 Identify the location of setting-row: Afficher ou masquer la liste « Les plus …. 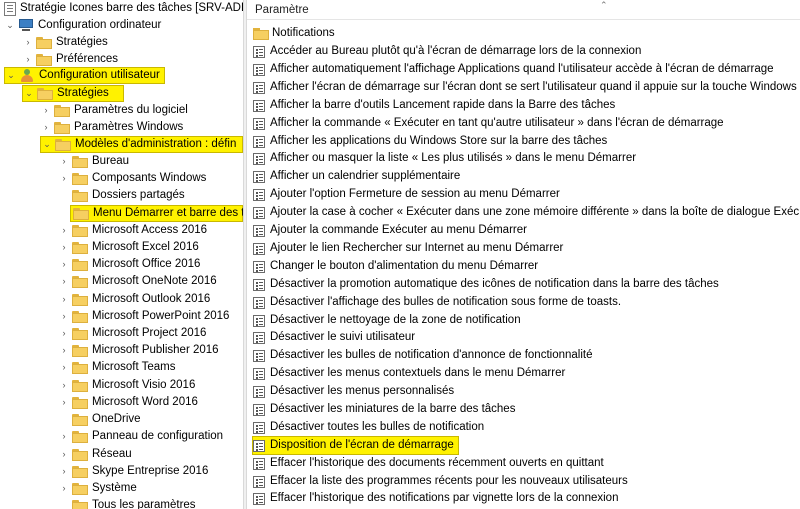
(525, 158).